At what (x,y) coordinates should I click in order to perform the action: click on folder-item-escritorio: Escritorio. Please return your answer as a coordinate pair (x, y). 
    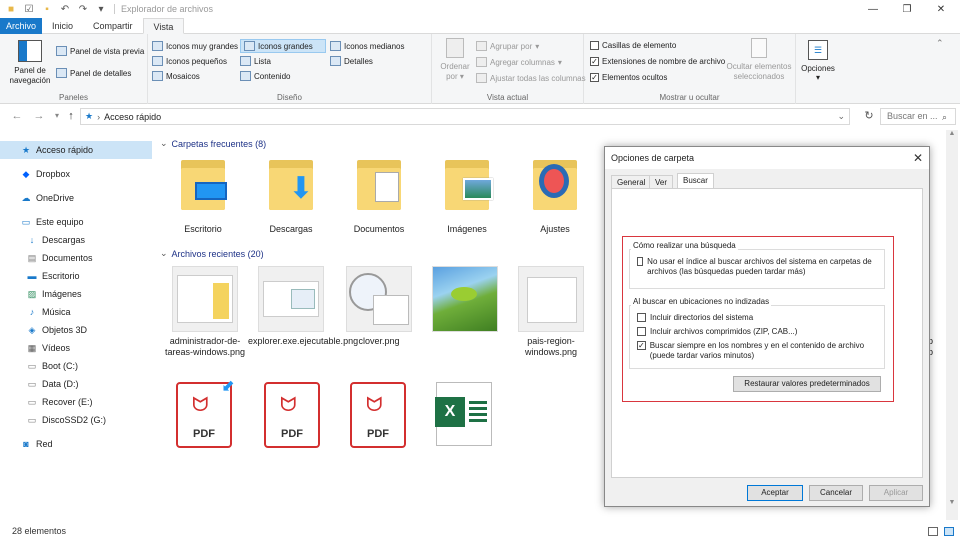
    Looking at the image, I should click on (203, 194).